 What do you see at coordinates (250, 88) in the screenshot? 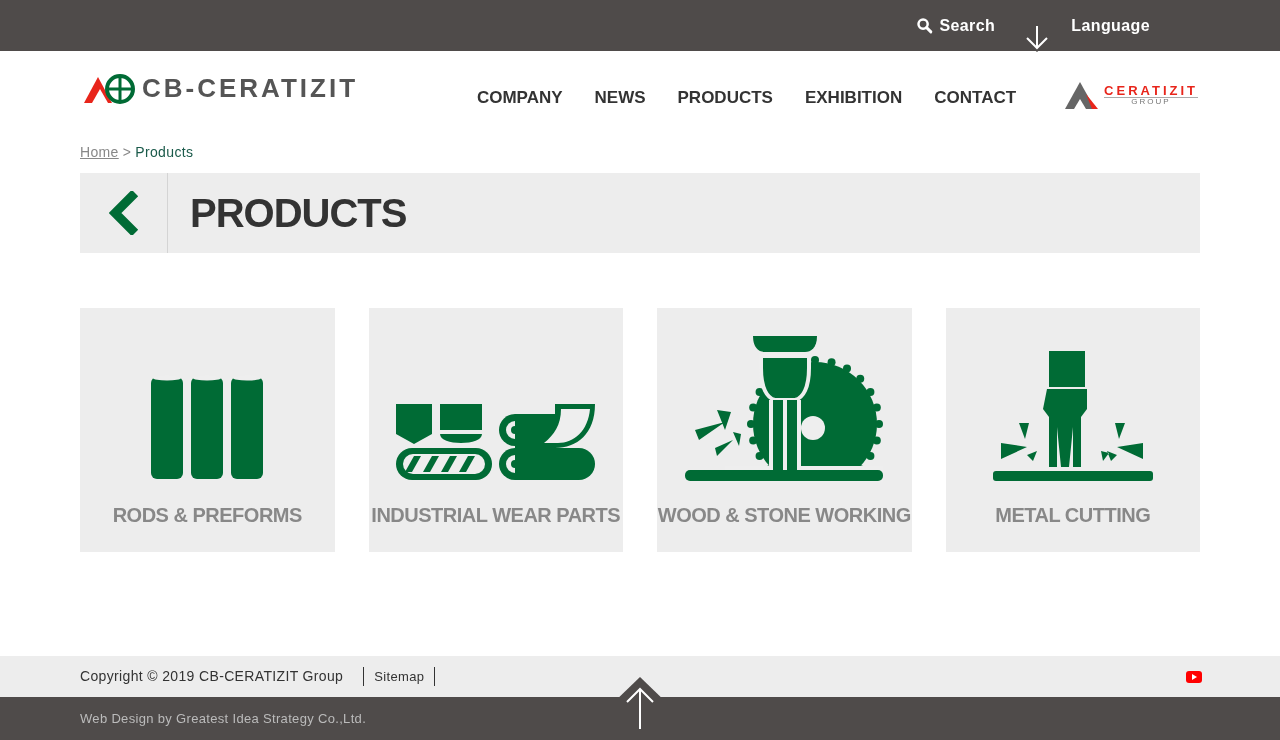
I see `logo-text: CB-CERATIZIT` at bounding box center [250, 88].